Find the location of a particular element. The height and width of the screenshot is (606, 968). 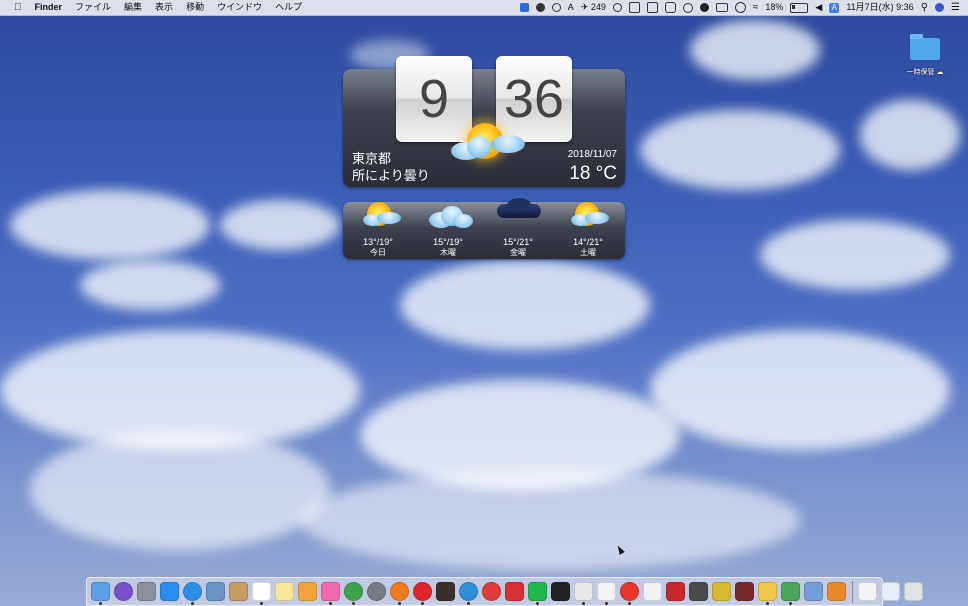

calendar-icon is located at coordinates (261, 593).